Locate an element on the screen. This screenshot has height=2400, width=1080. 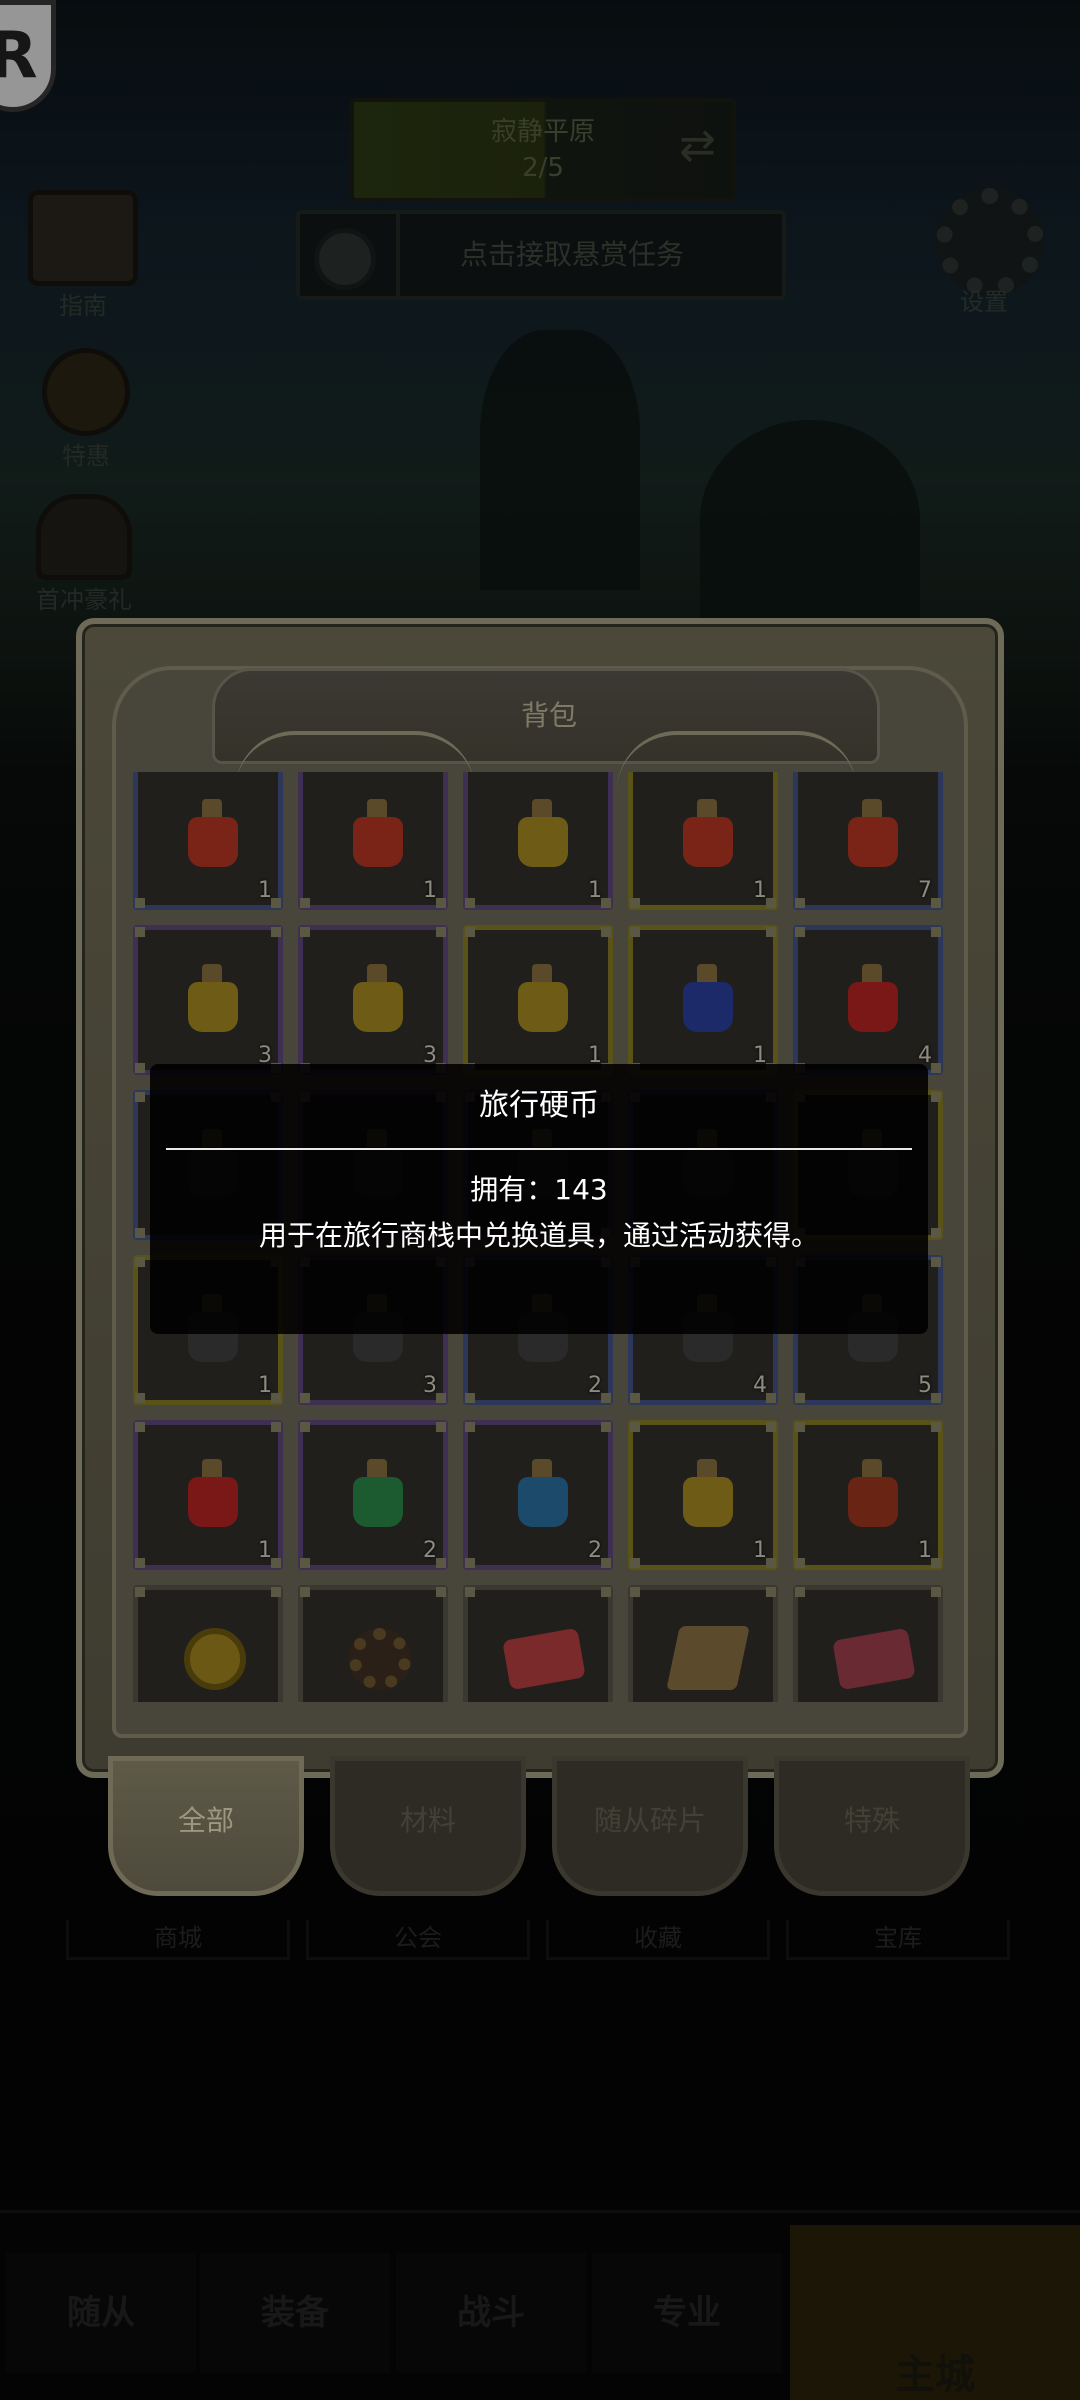
item-count: 7 is located at coordinates (925, 890).